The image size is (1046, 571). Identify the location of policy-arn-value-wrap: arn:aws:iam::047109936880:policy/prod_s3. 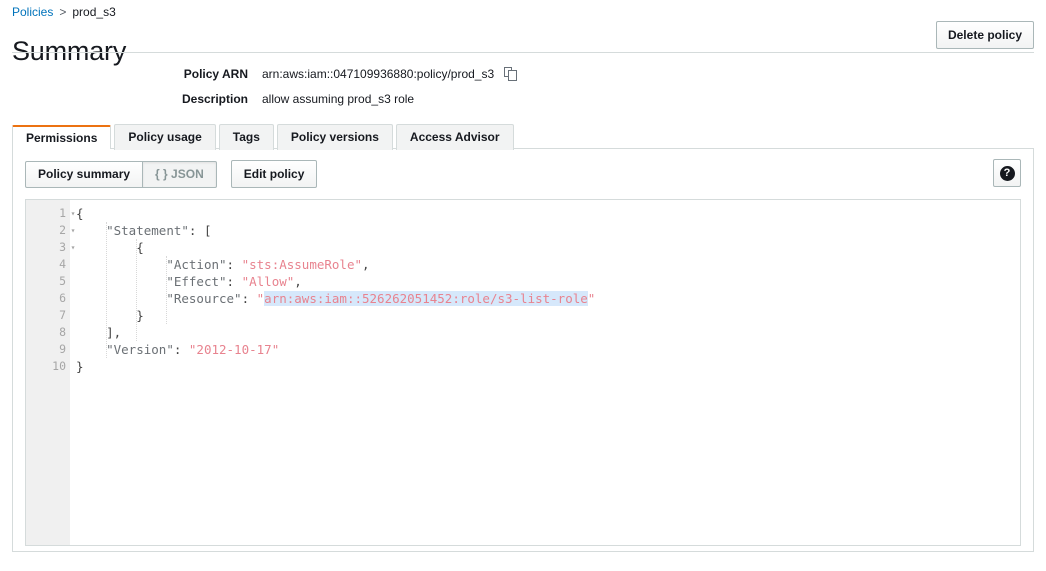
(390, 74).